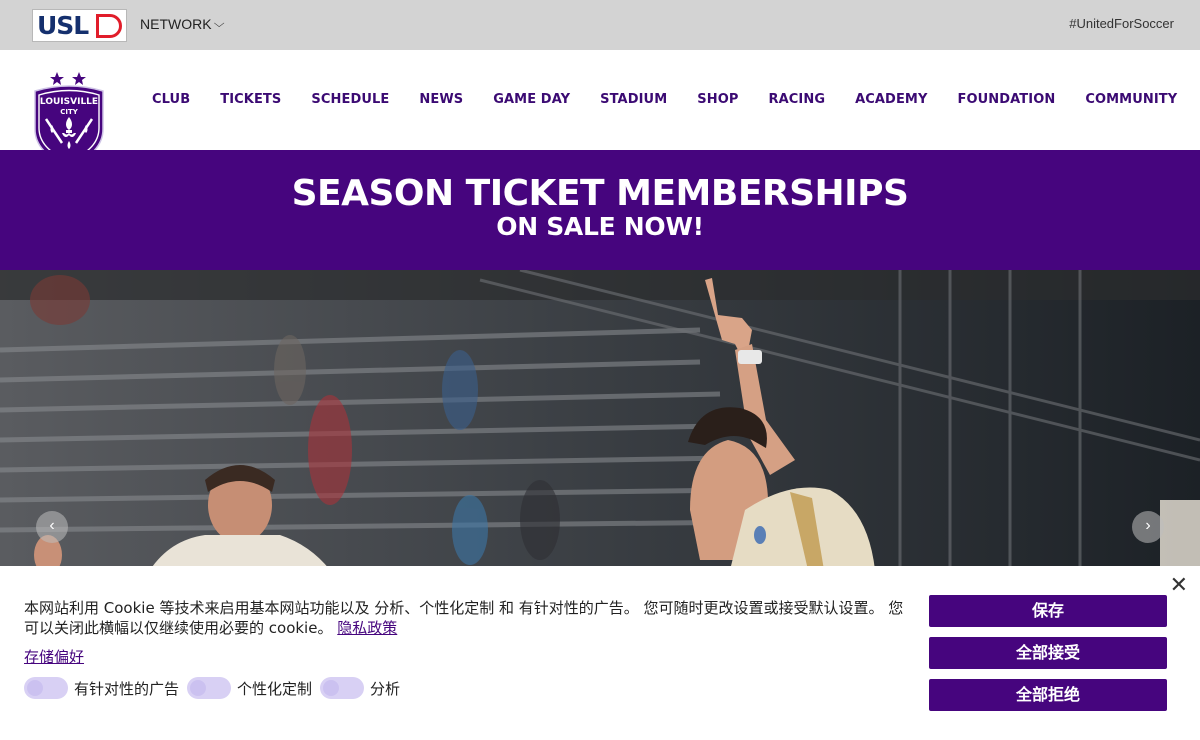  I want to click on close-icon: ✕, so click(1179, 585).